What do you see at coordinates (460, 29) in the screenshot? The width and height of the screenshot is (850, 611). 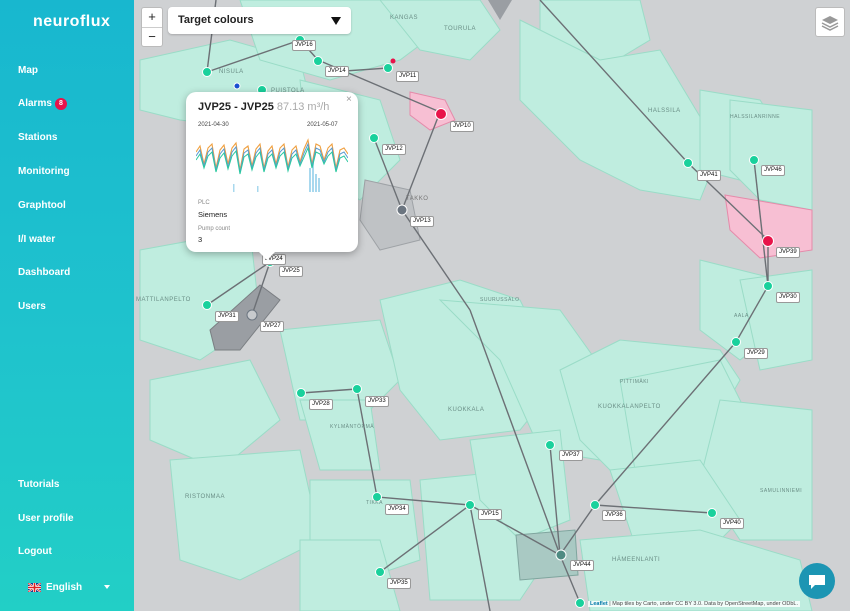 I see `place-label: TOURULA` at bounding box center [460, 29].